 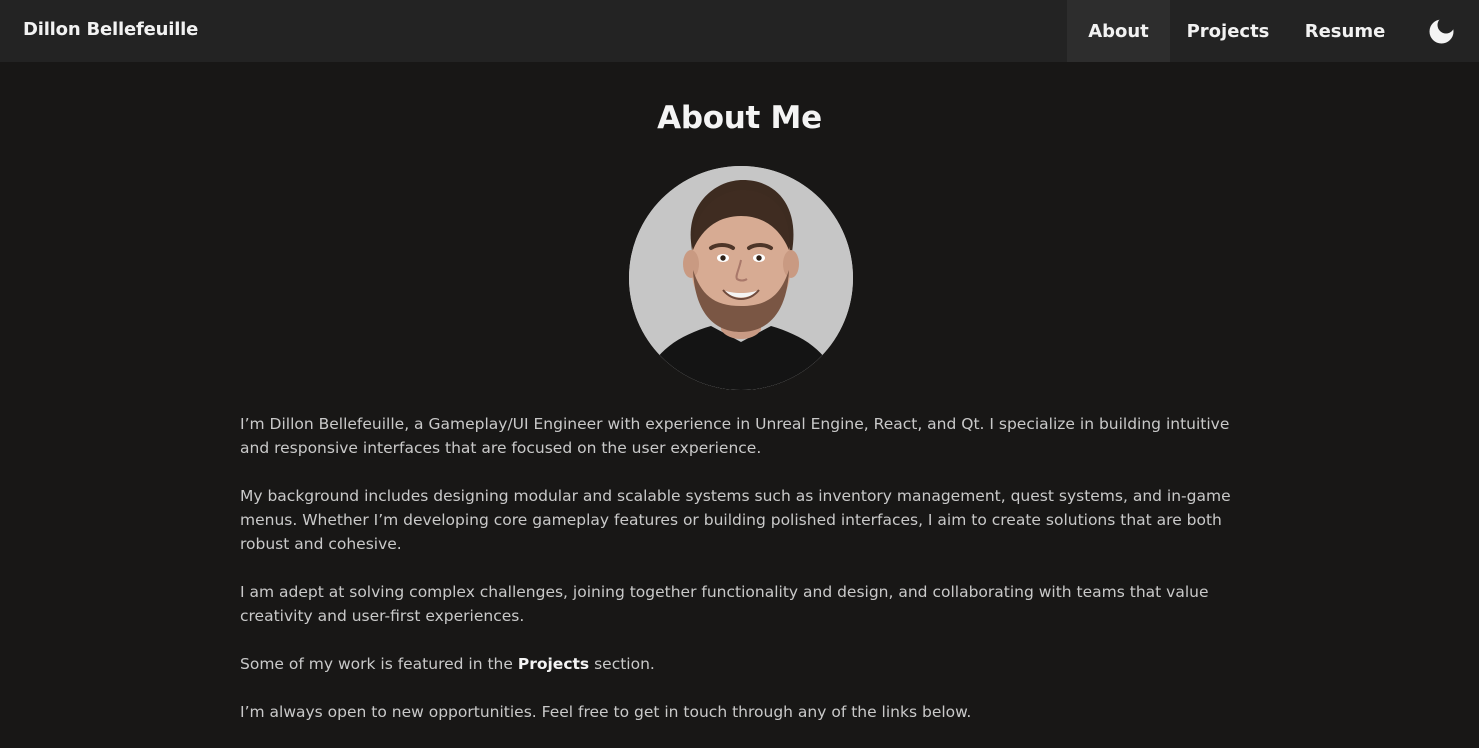 I want to click on profile-avatar, so click(x=741, y=278).